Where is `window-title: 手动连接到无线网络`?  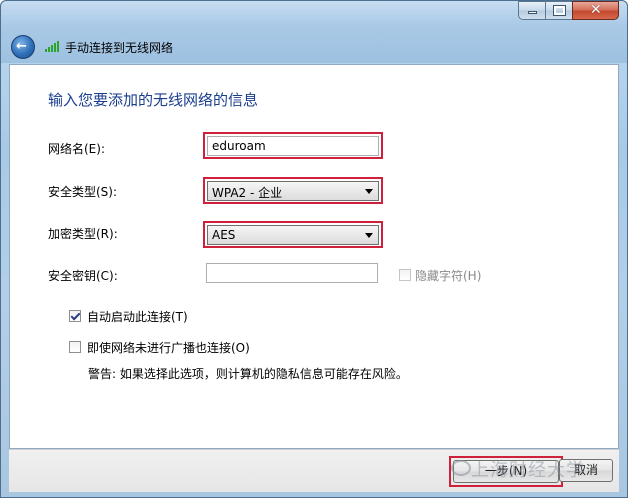
window-title: 手动连接到无线网络 is located at coordinates (119, 48).